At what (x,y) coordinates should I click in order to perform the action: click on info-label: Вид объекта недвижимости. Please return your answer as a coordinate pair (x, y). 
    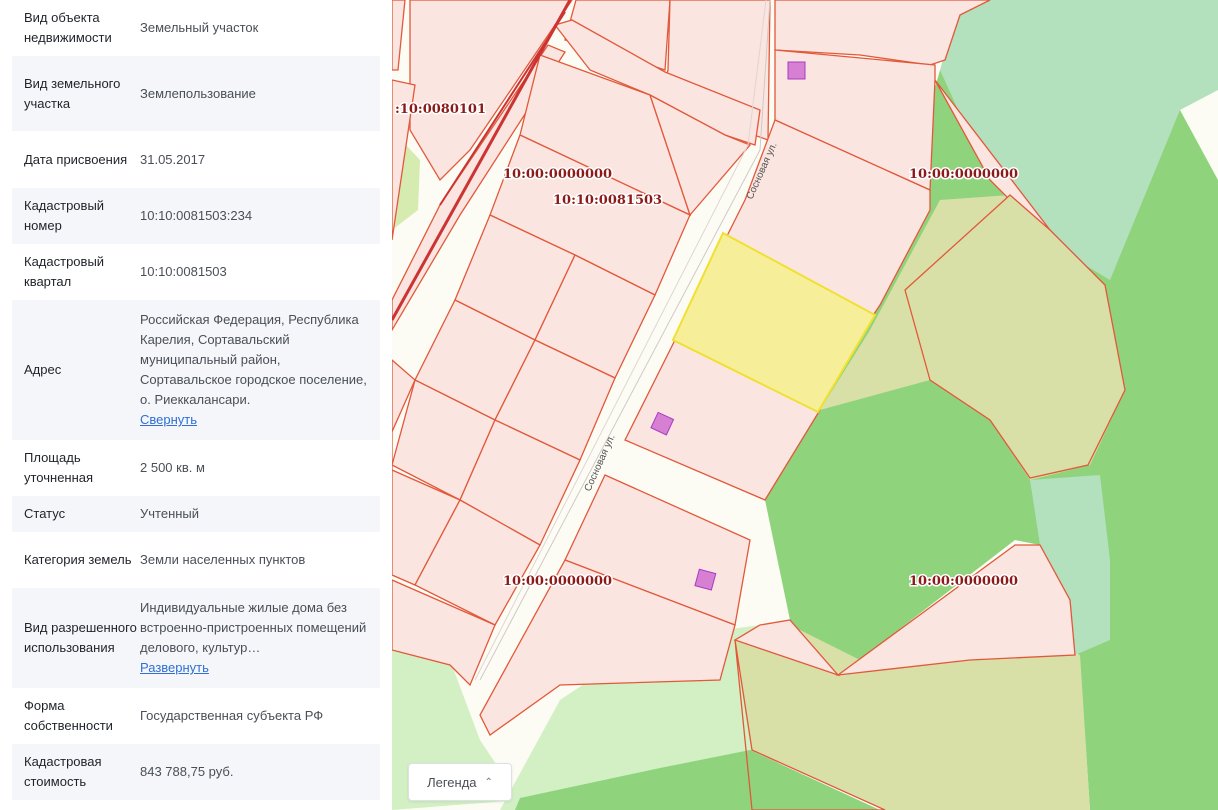
    Looking at the image, I should click on (68, 27).